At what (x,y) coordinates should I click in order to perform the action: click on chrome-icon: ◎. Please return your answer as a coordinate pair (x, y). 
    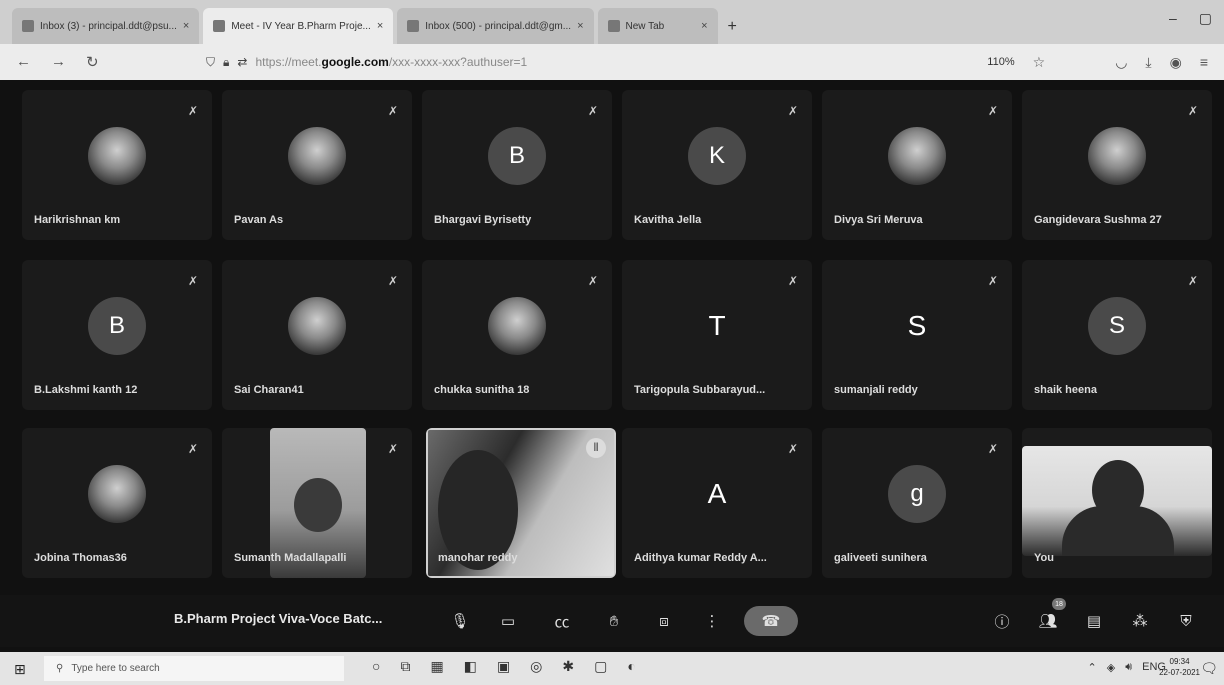
    Looking at the image, I should click on (536, 666).